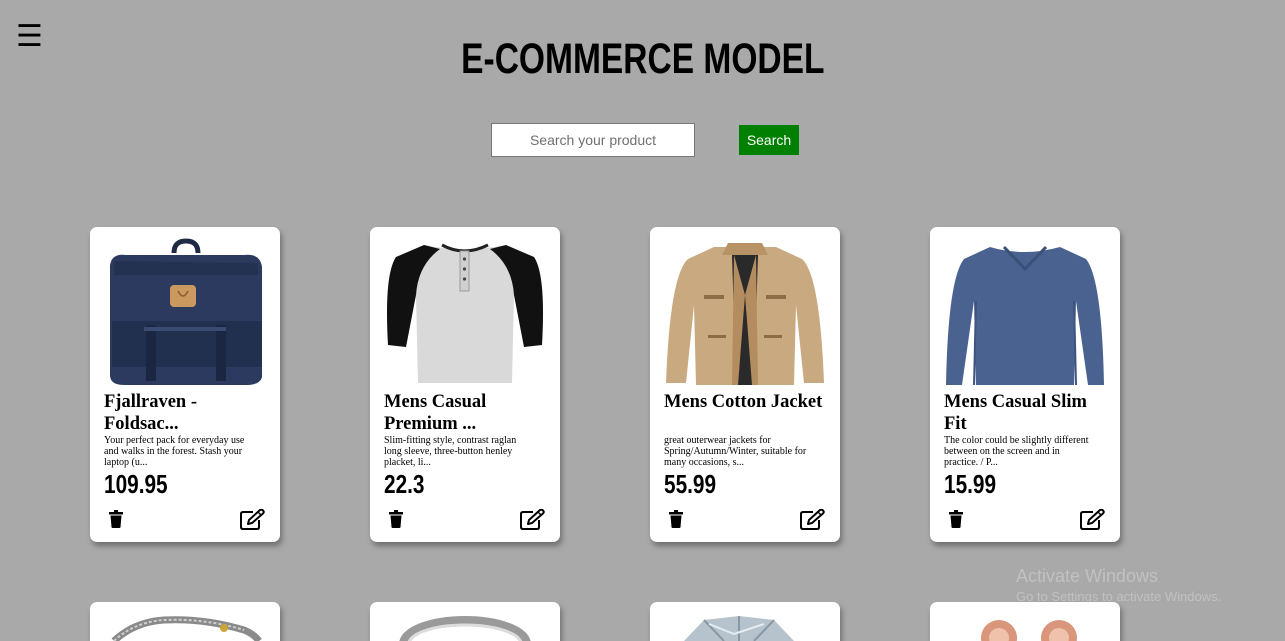  What do you see at coordinates (29, 37) in the screenshot?
I see `hamburger-menu-icon: ☰` at bounding box center [29, 37].